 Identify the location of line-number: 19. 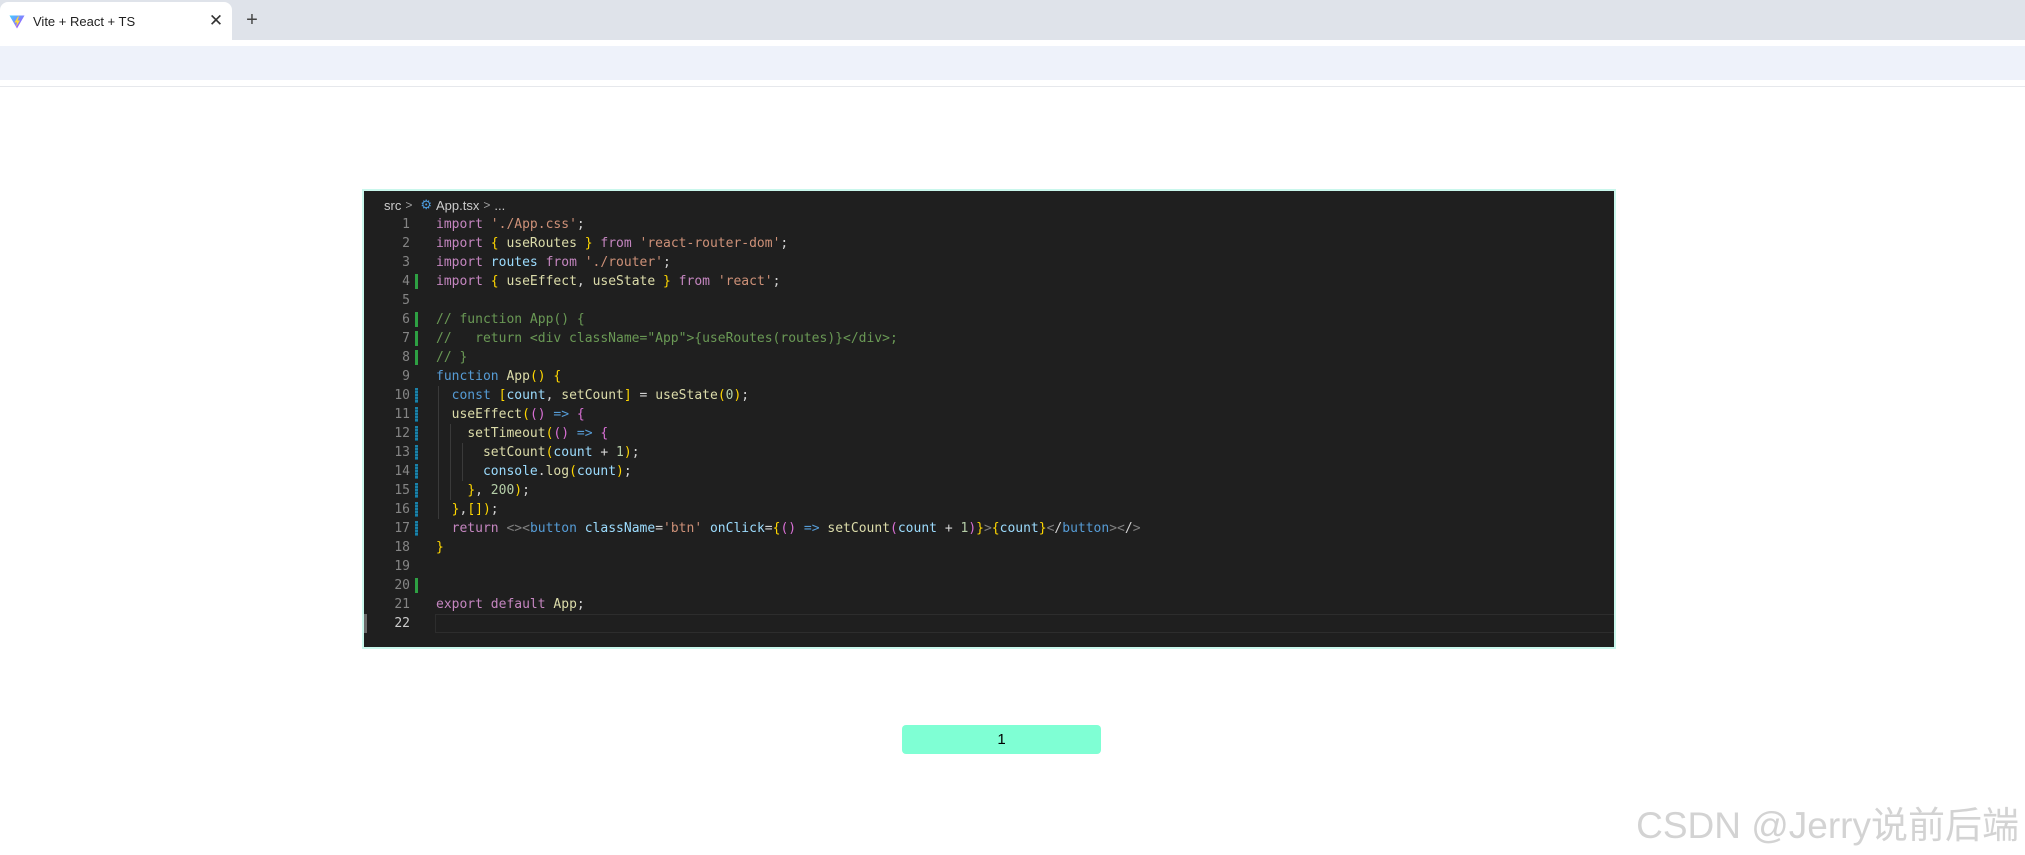
(402, 566).